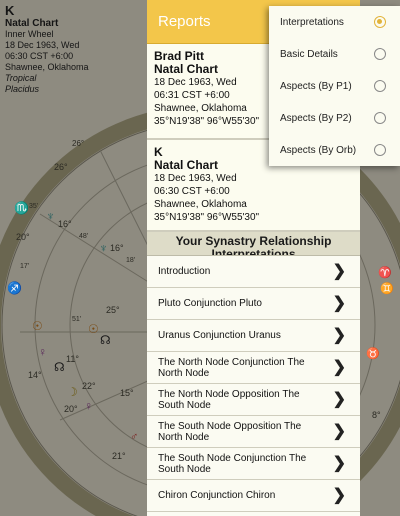 Image resolution: width=400 pixels, height=516 pixels. What do you see at coordinates (29, 34) in the screenshot?
I see `chart-wheel-label: Inner Wheel` at bounding box center [29, 34].